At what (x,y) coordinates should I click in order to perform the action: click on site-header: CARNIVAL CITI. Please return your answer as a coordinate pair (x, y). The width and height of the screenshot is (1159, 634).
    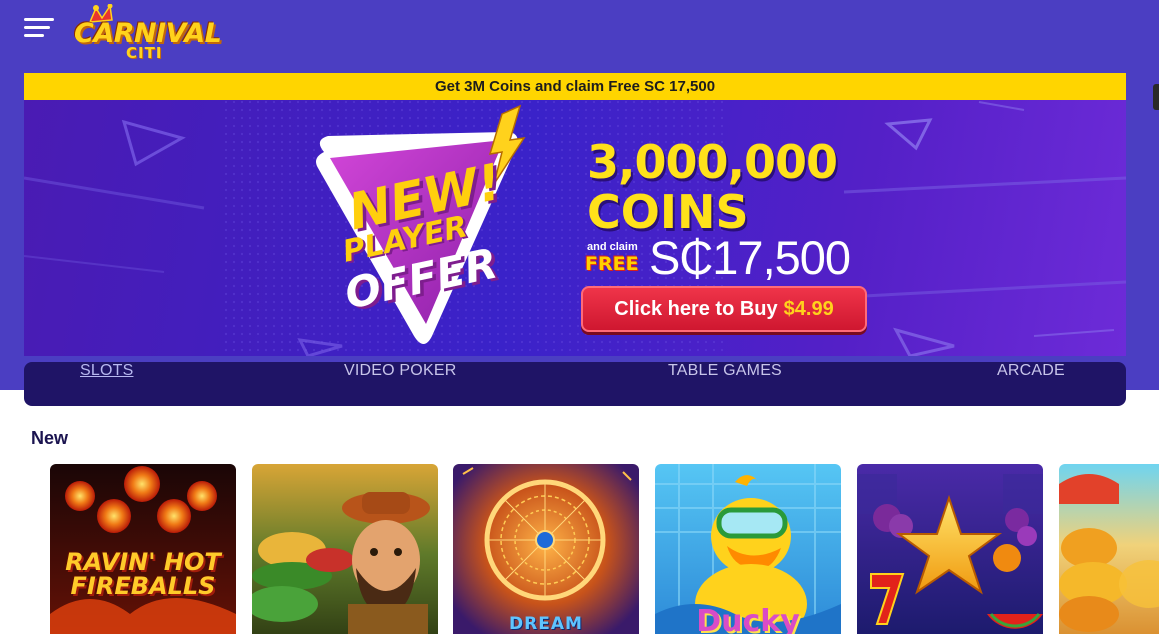
    Looking at the image, I should click on (579, 31).